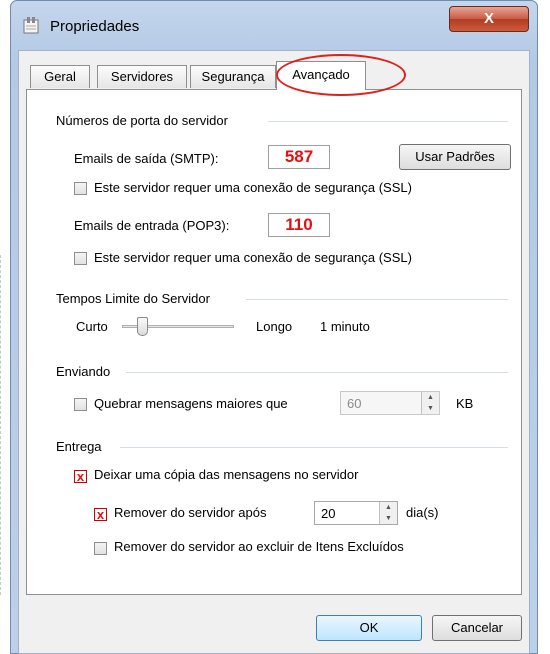 The image size is (550, 654). What do you see at coordinates (152, 225) in the screenshot?
I see `pop3-port-label: Emails de entrada (POP3):` at bounding box center [152, 225].